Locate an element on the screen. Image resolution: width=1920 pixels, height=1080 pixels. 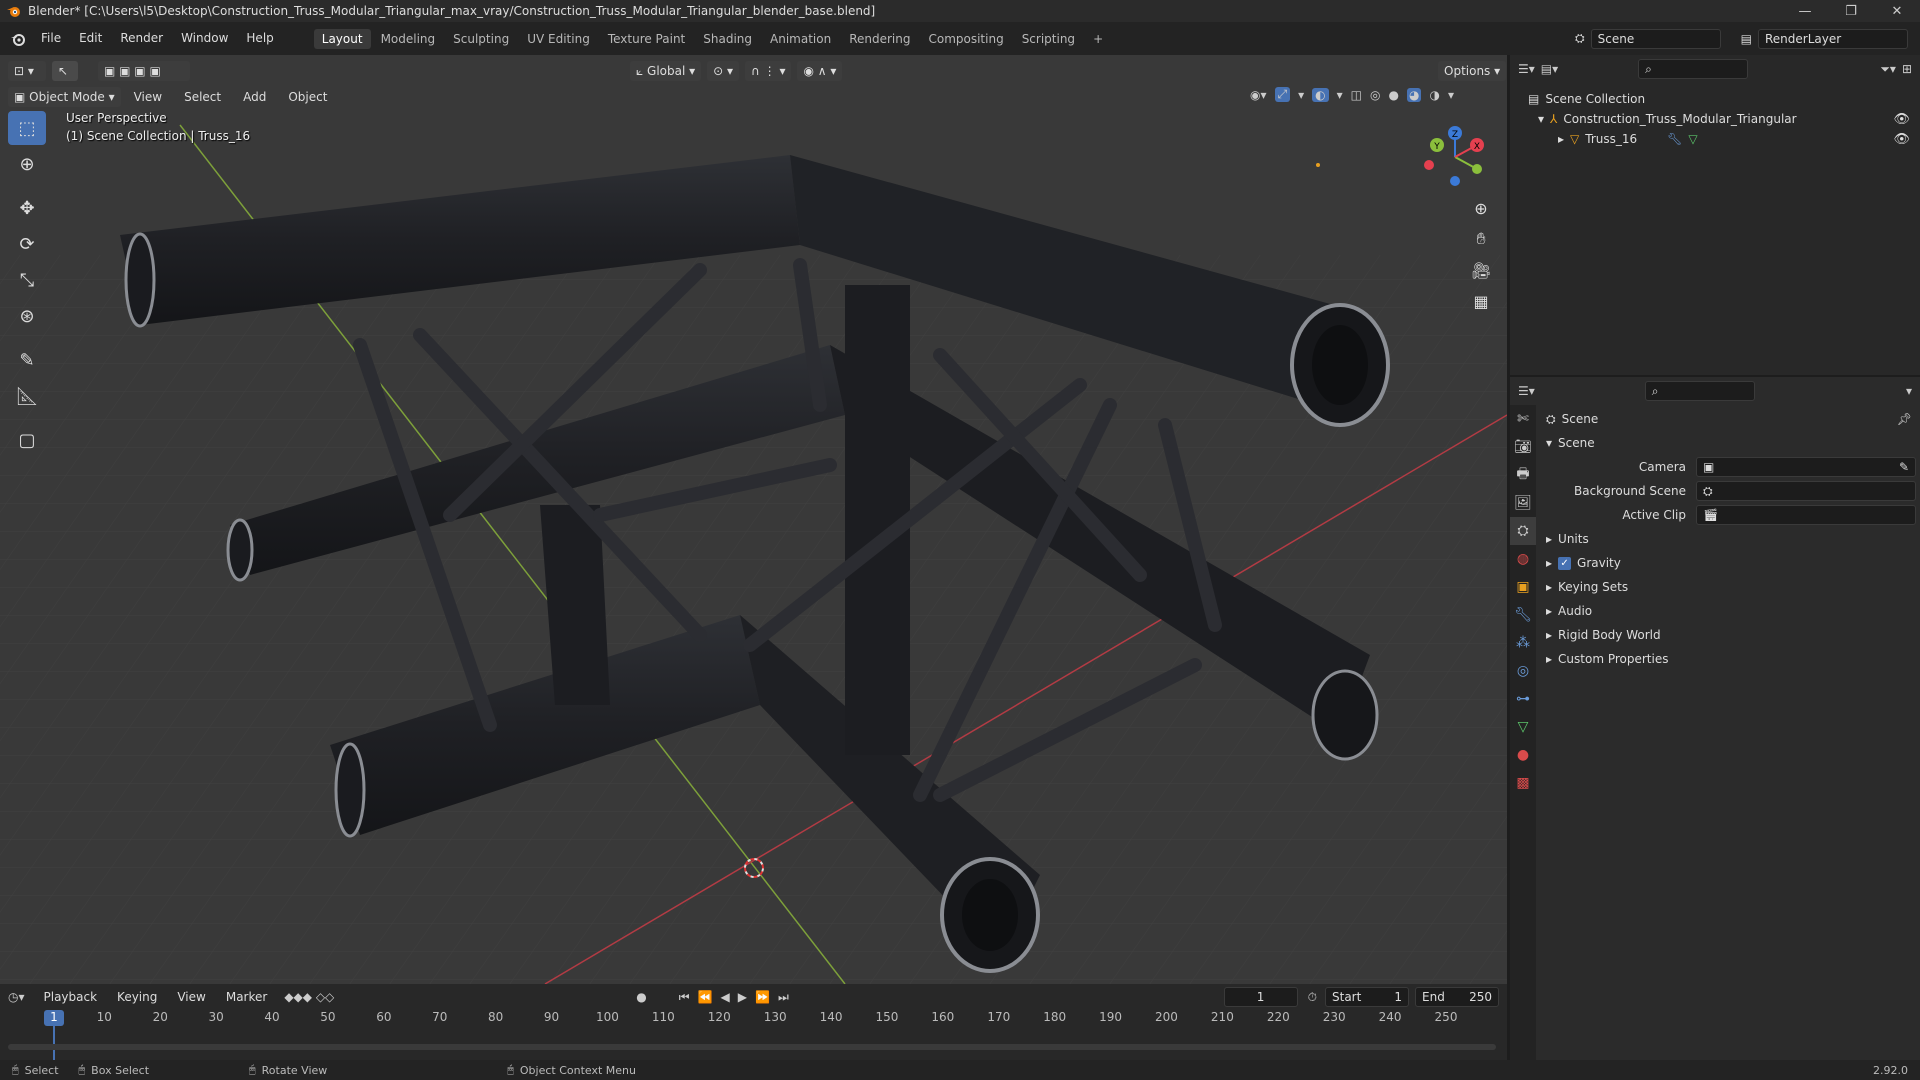
tab-rendering: Rendering is located at coordinates (879, 39).